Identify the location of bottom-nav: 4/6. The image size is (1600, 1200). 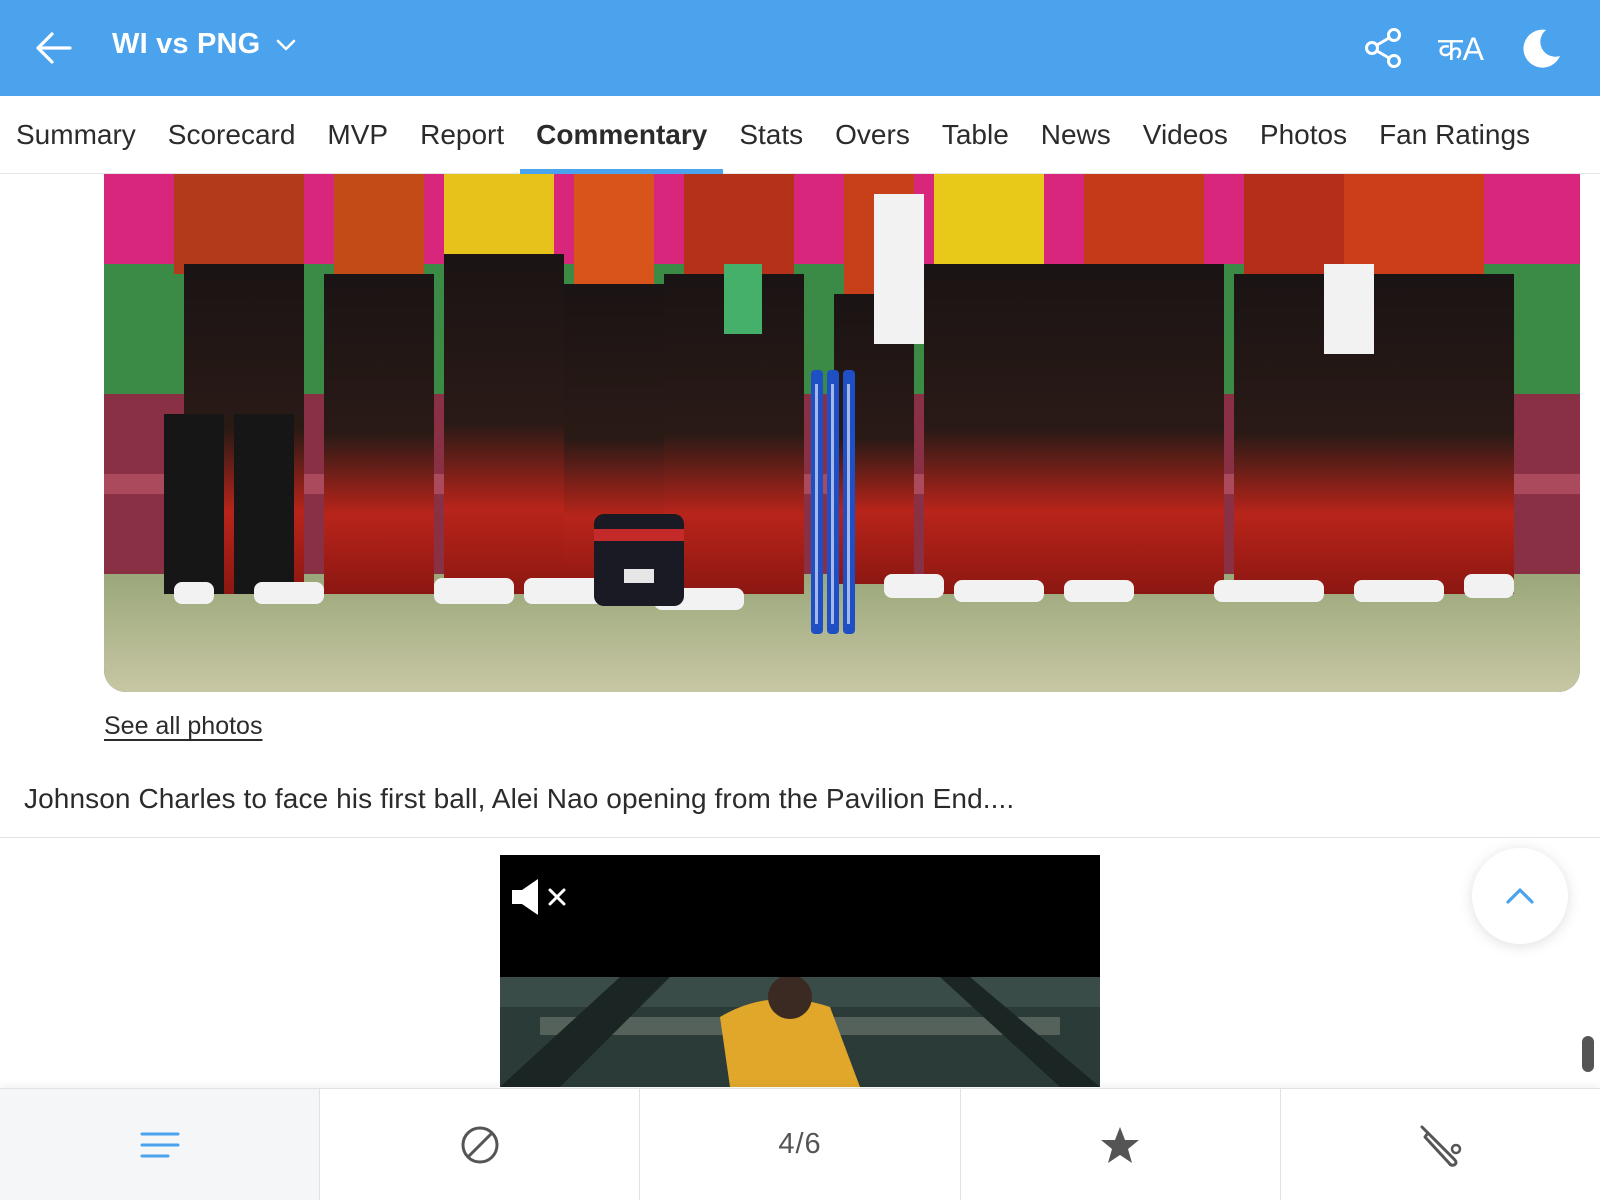
(800, 1144).